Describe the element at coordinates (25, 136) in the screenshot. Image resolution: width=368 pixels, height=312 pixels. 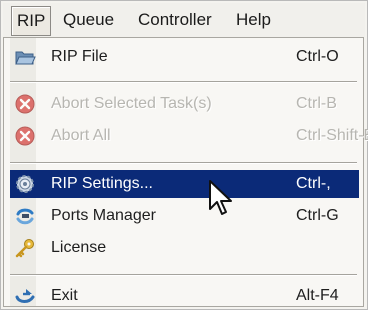
I see `abort-all-icon` at that location.